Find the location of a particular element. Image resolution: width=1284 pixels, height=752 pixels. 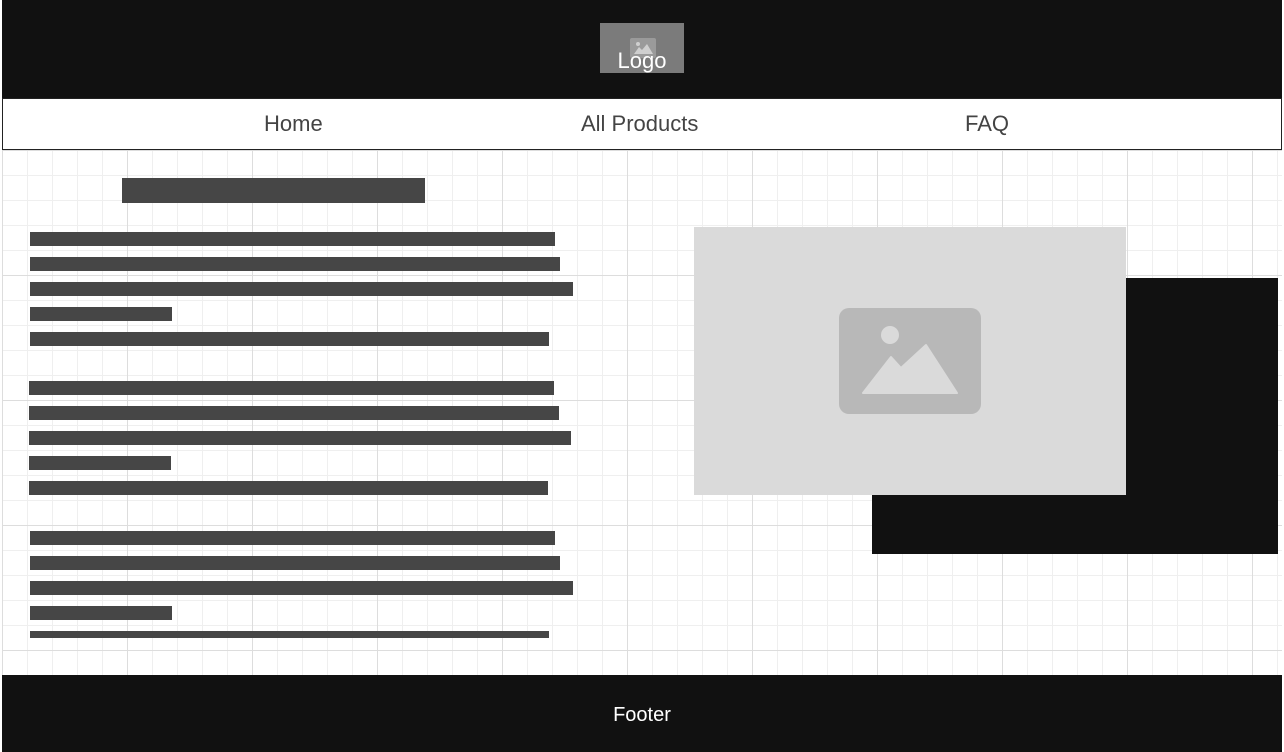

image-icon is located at coordinates (910, 361).